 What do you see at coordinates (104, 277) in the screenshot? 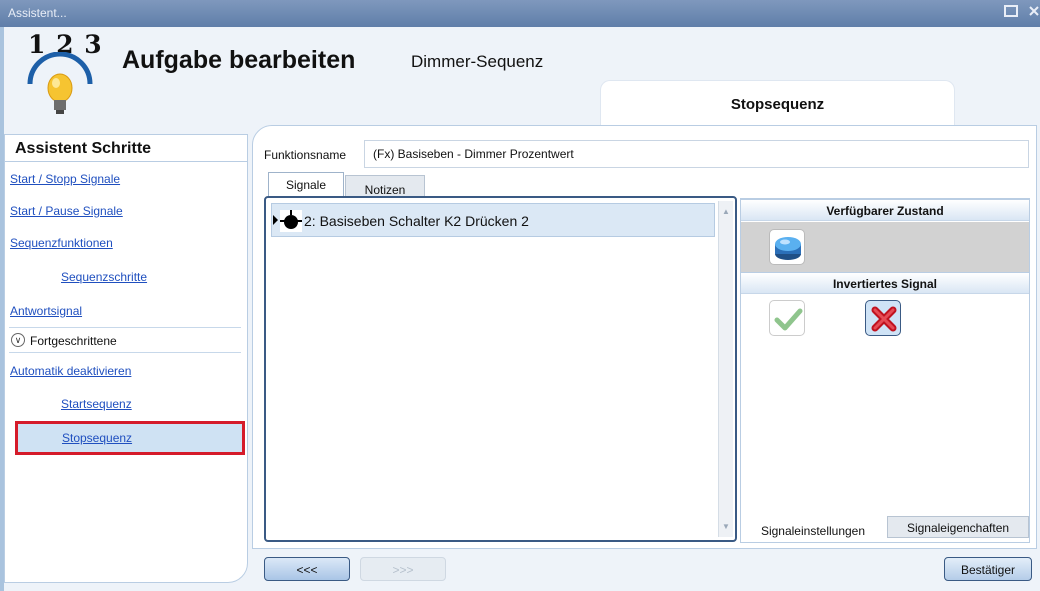
I see `step-sequenzschritte: Sequenzschritte` at bounding box center [104, 277].